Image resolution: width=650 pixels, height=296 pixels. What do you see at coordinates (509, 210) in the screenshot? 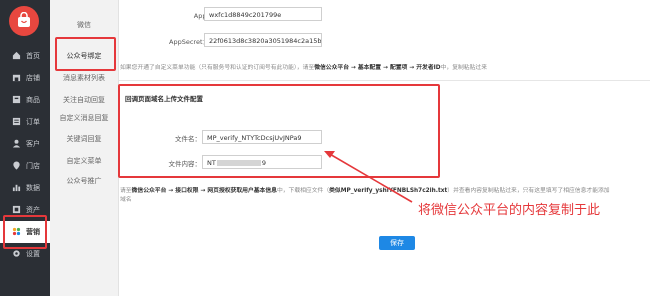
I see `annotation-text: 将微信公众平台的内容复制于此` at bounding box center [509, 210].